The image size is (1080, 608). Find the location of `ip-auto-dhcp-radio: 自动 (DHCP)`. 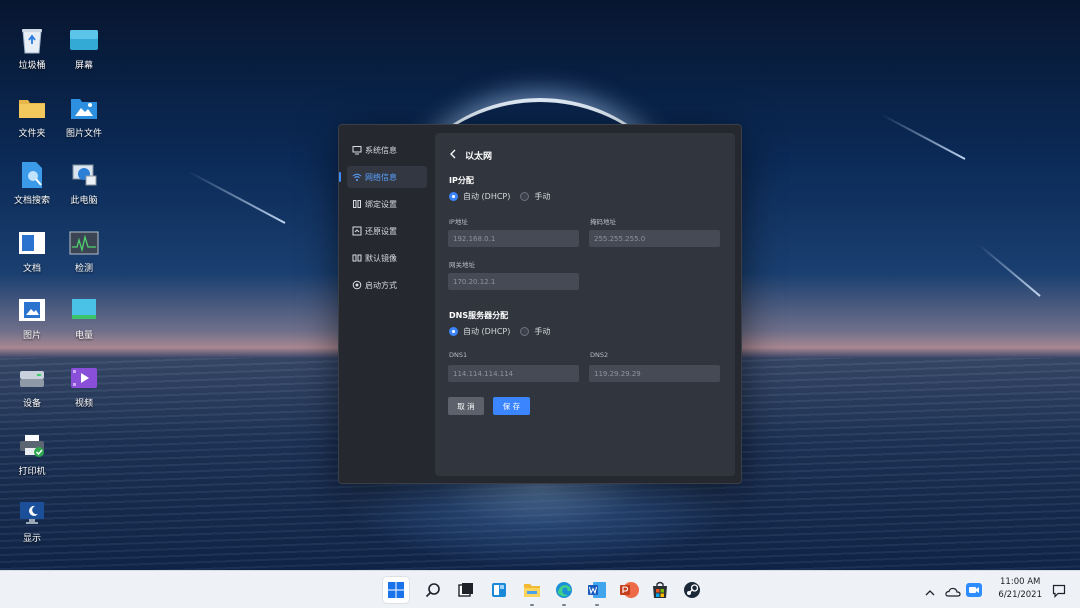

ip-auto-dhcp-radio: 自动 (DHCP) is located at coordinates (479, 196).